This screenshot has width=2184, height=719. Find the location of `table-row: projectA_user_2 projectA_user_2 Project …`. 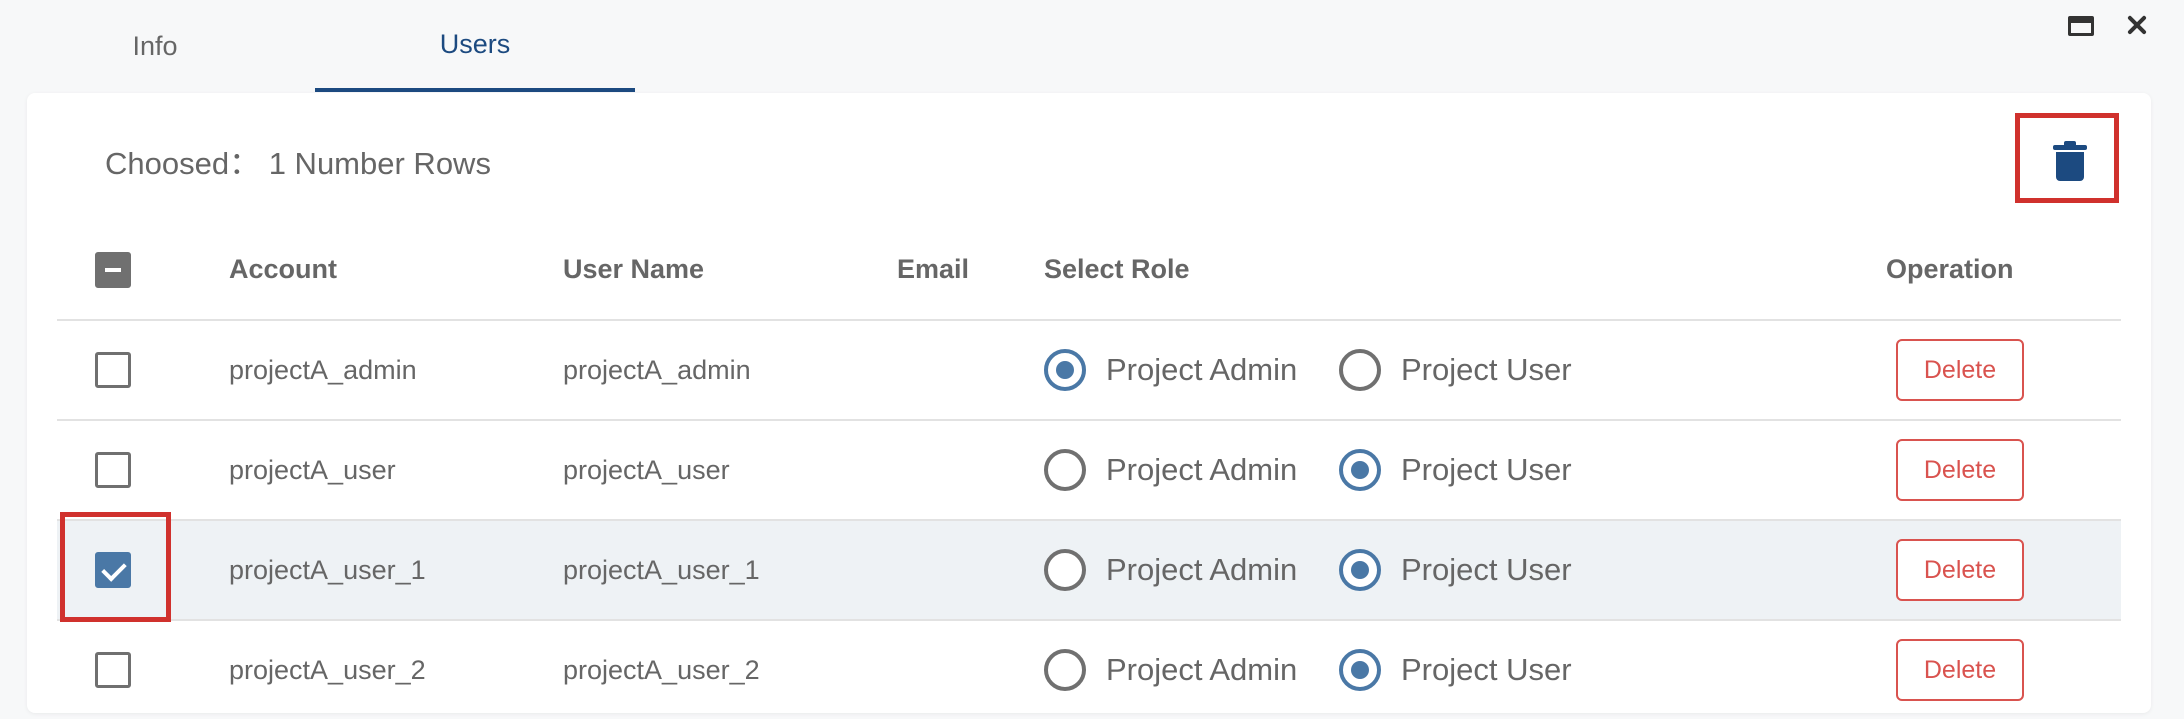

table-row: projectA_user_2 projectA_user_2 Project … is located at coordinates (1089, 670).